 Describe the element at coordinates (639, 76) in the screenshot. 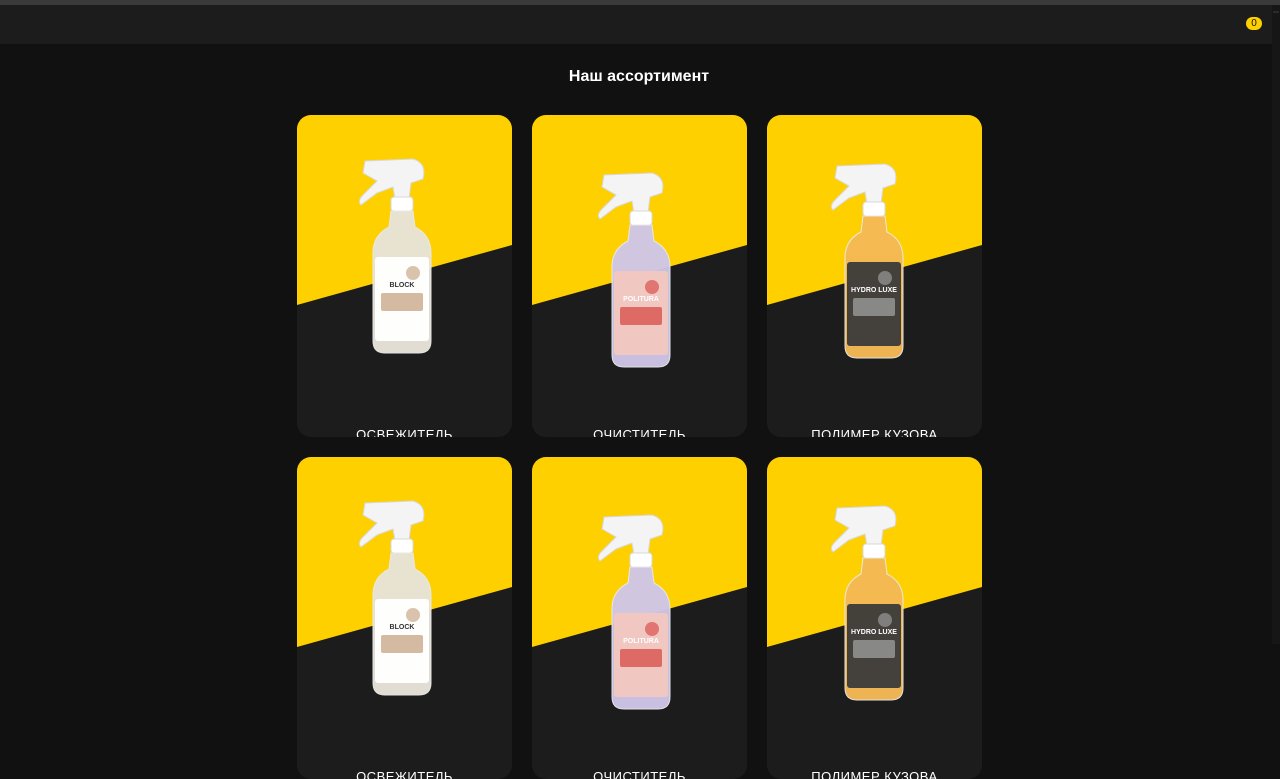

I see `section-title: Наш ассортимент` at that location.